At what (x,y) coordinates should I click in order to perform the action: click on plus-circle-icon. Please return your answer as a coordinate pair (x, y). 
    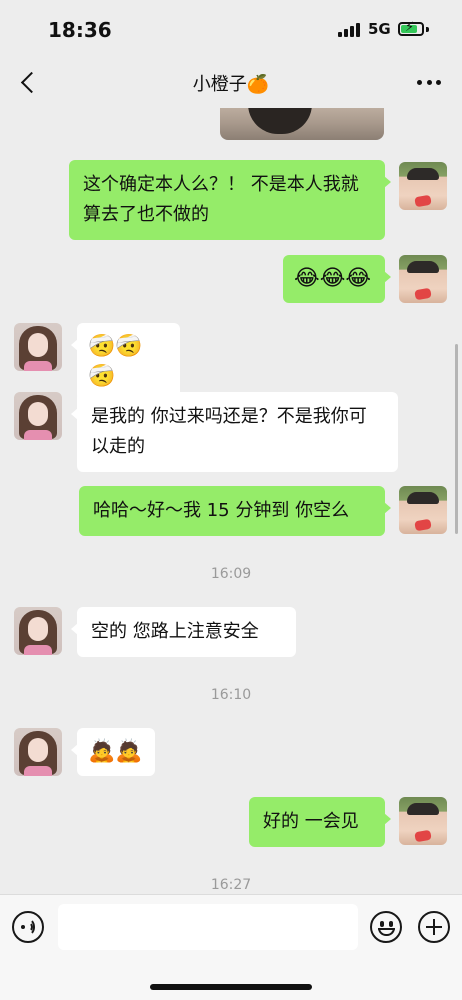
    Looking at the image, I should click on (434, 927).